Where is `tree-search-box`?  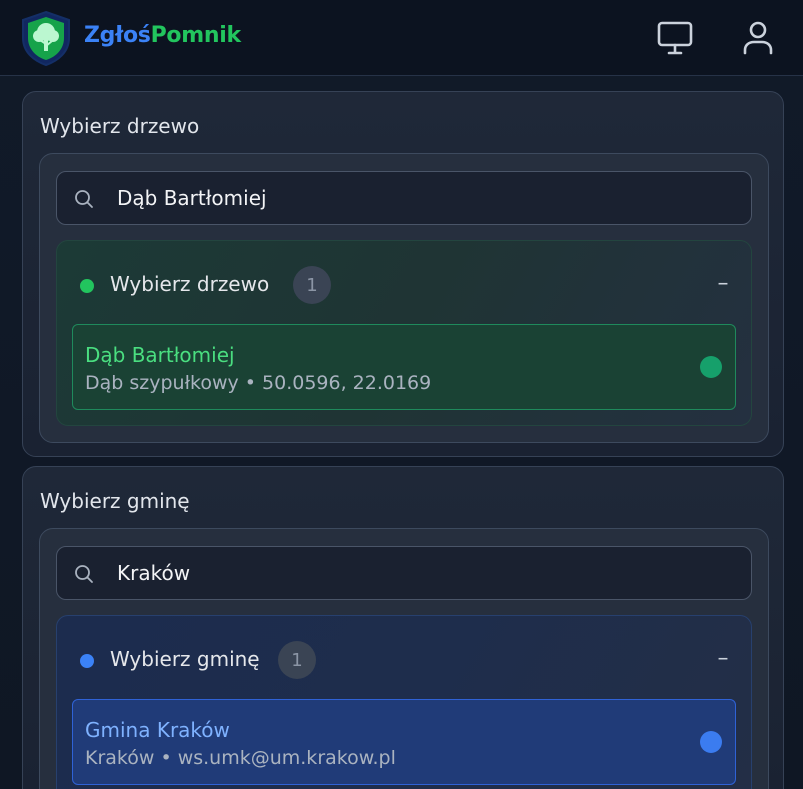
tree-search-box is located at coordinates (404, 198).